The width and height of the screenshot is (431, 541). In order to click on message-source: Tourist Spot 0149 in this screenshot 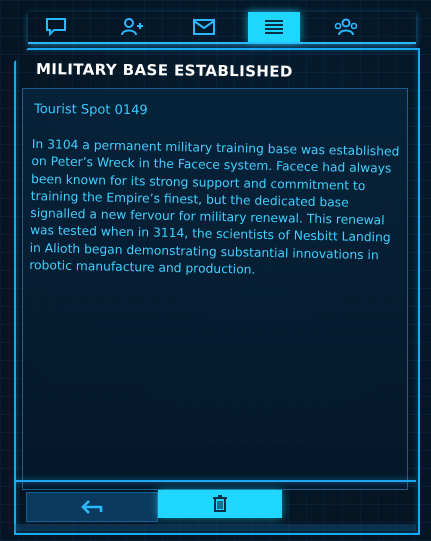, I will do `click(90, 110)`.